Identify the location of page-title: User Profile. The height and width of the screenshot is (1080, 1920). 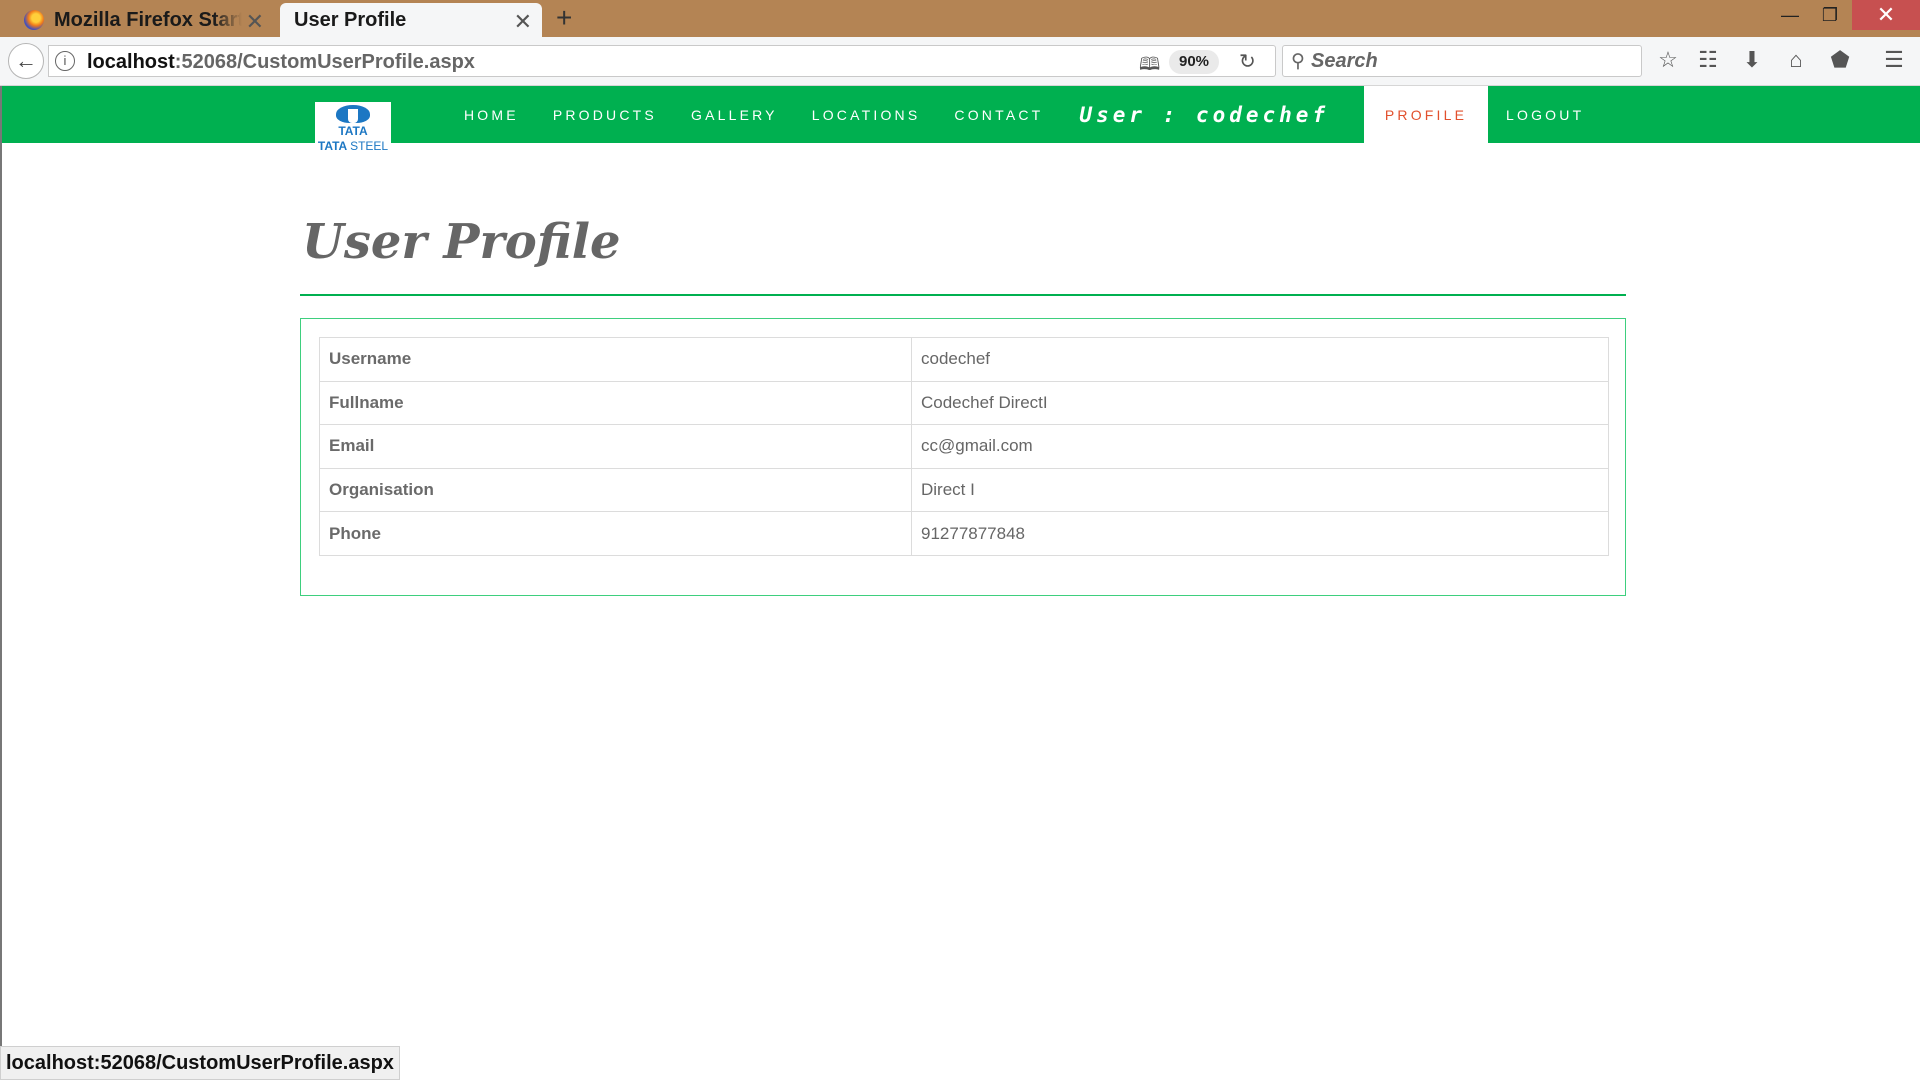
(461, 242).